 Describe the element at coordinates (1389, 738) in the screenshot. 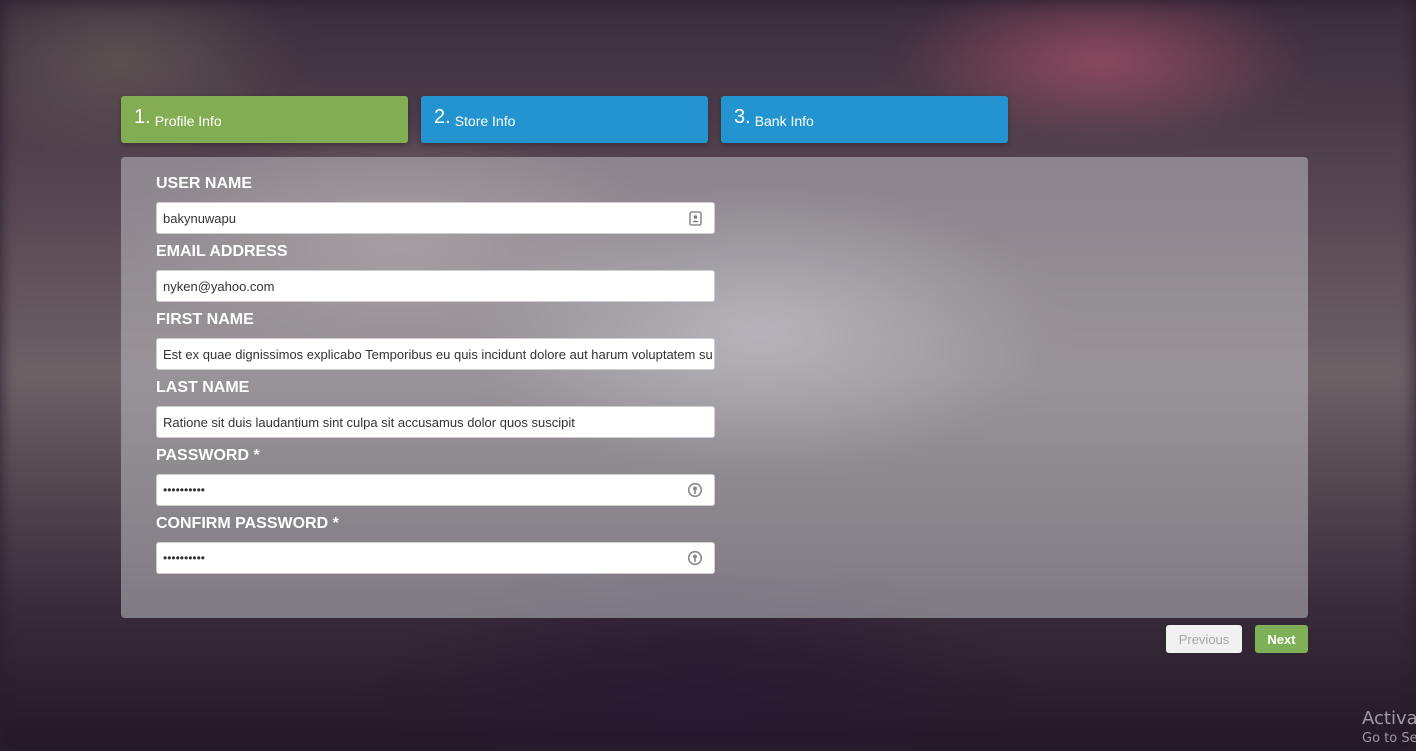

I see `watermark-line-2: Go to Se` at that location.